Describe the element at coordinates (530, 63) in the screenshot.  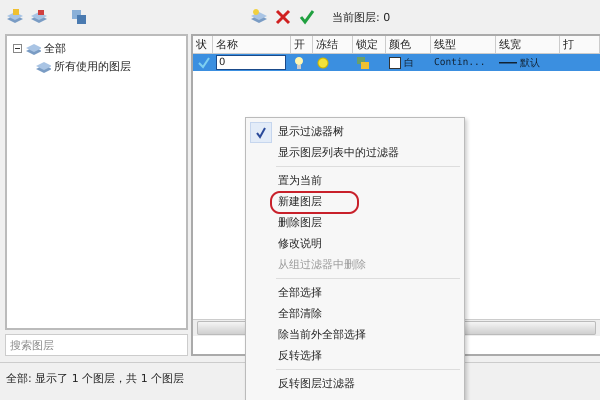
I see `lineweight-text: 默认` at that location.